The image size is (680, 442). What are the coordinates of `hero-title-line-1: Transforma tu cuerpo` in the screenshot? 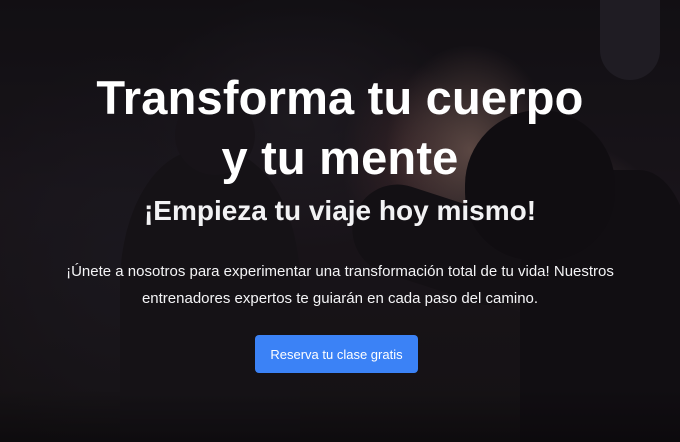 It's located at (340, 97).